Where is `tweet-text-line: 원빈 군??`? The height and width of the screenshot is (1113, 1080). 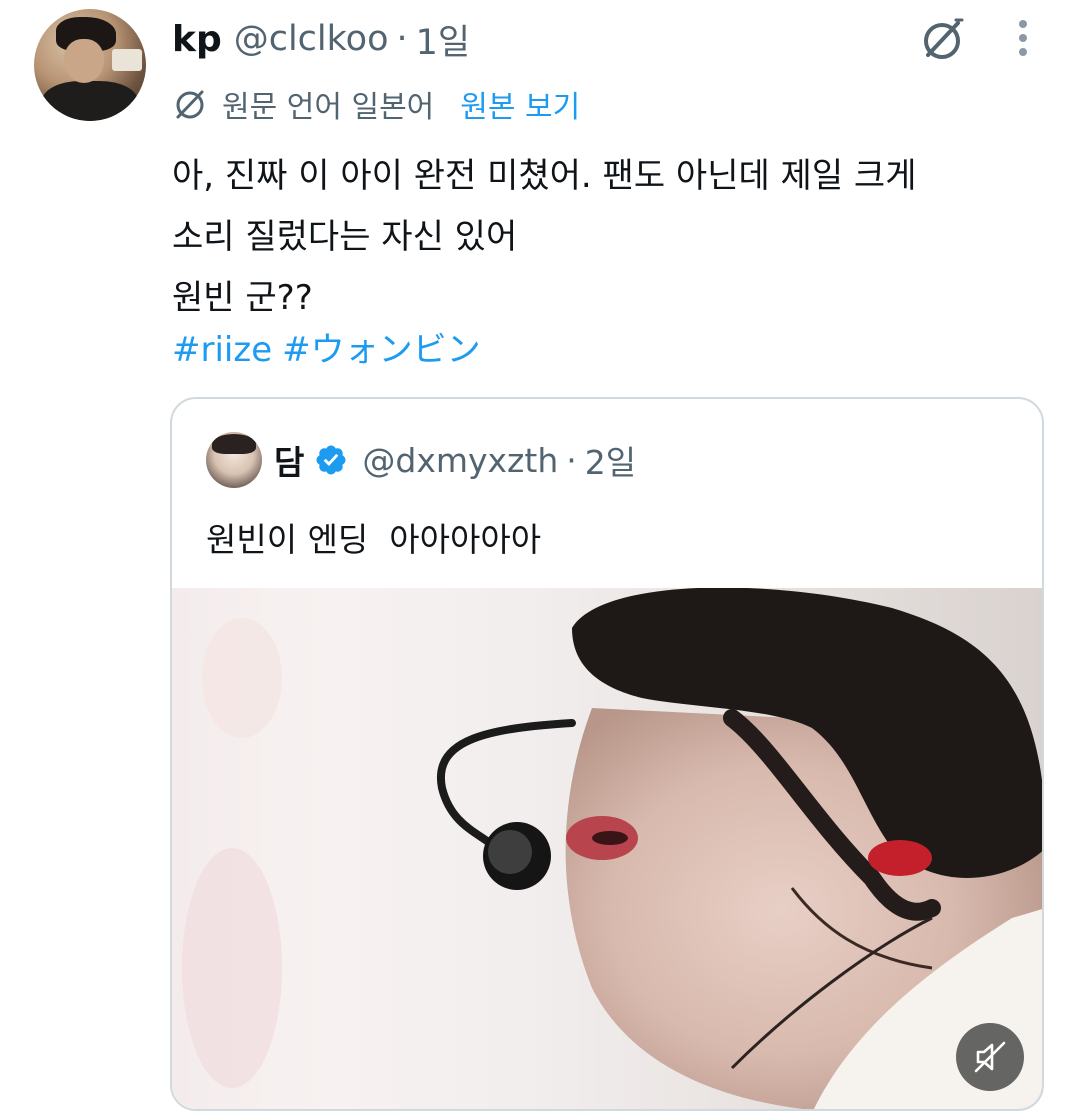
tweet-text-line: 원빈 군?? is located at coordinates (242, 298).